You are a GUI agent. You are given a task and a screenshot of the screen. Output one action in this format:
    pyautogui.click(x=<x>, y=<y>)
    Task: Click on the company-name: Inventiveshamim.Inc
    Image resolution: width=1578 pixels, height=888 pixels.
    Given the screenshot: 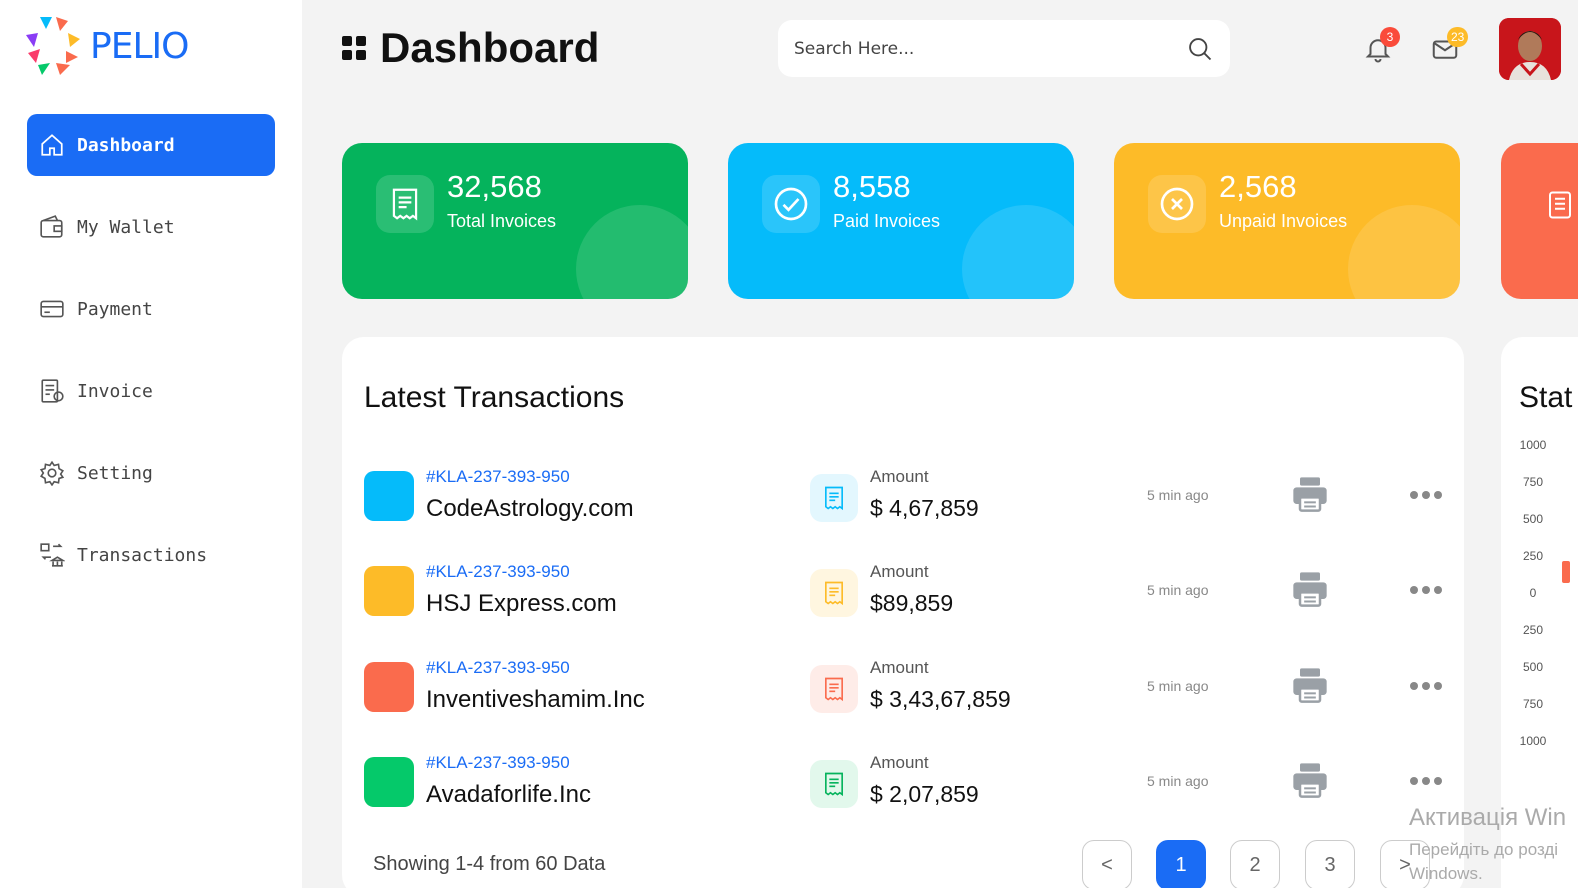 What is the action you would take?
    pyautogui.click(x=535, y=699)
    